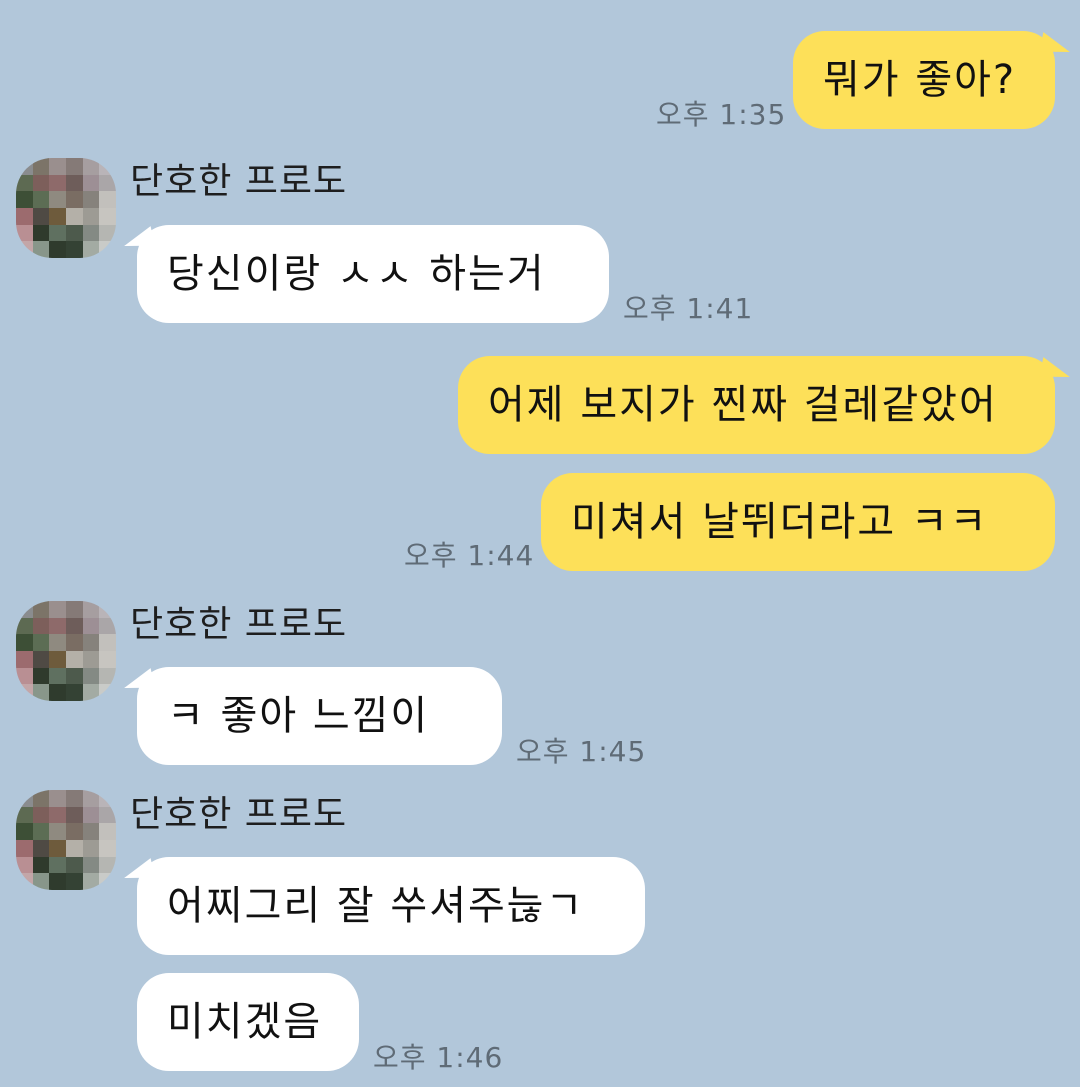  What do you see at coordinates (581, 751) in the screenshot?
I see `message-timestamp: 오후 1:45` at bounding box center [581, 751].